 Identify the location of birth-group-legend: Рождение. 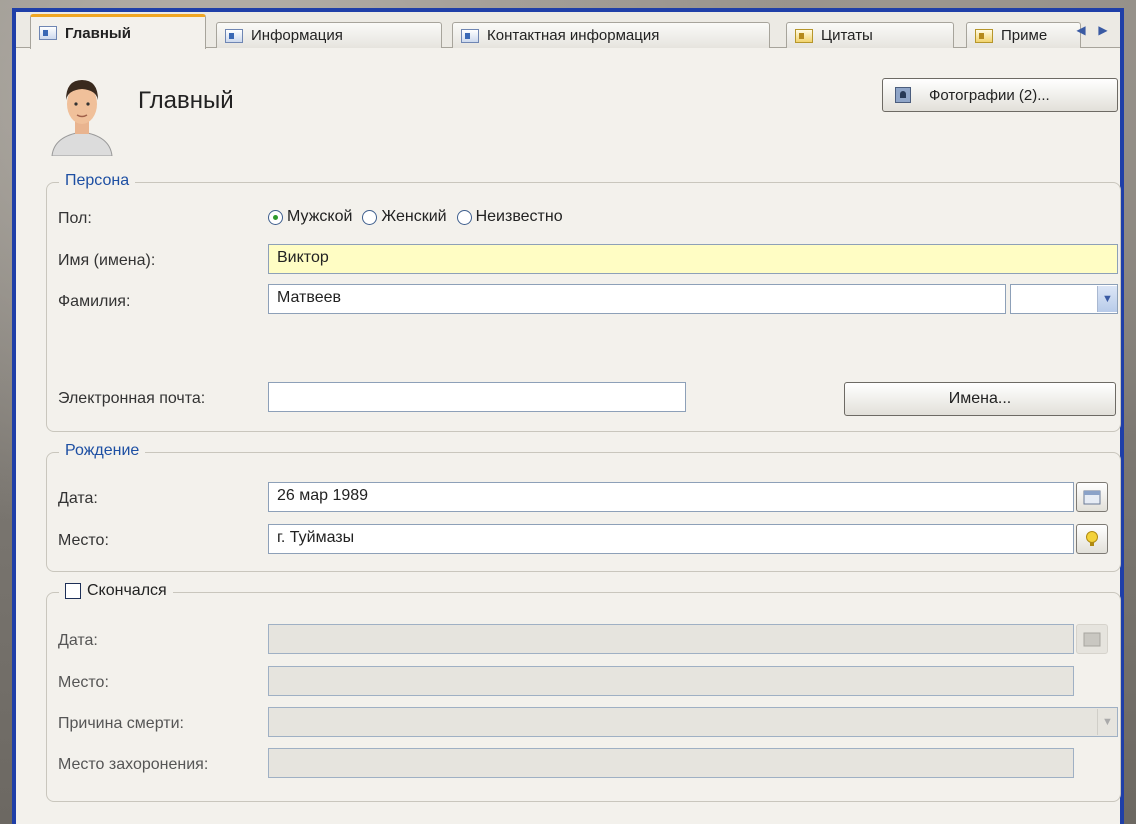
(102, 451).